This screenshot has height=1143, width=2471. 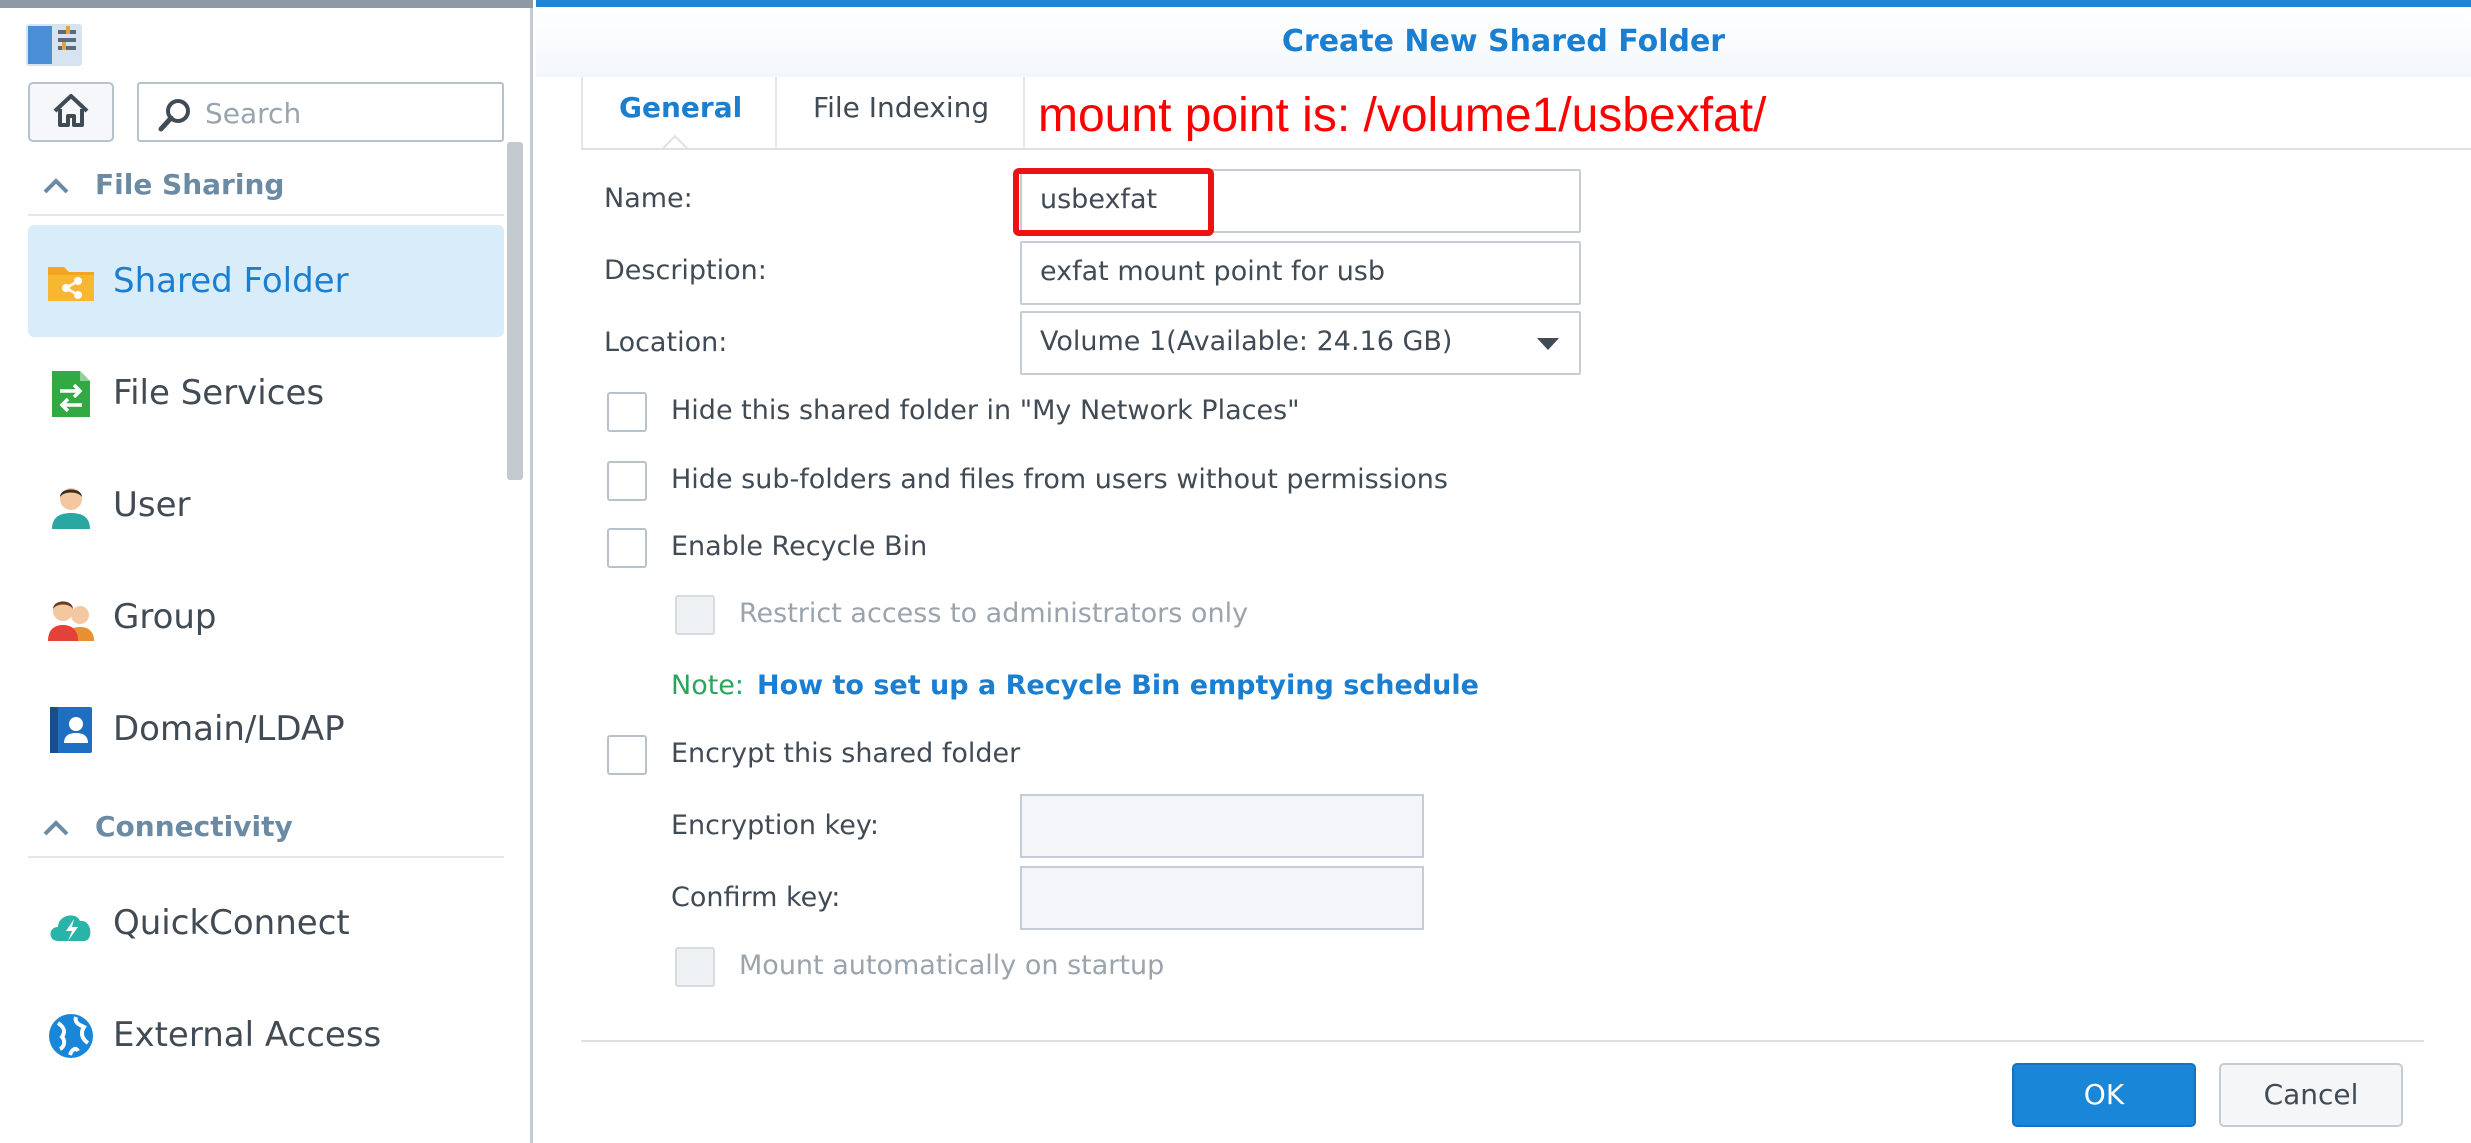 What do you see at coordinates (71, 730) in the screenshot?
I see `domain-ldap-icon` at bounding box center [71, 730].